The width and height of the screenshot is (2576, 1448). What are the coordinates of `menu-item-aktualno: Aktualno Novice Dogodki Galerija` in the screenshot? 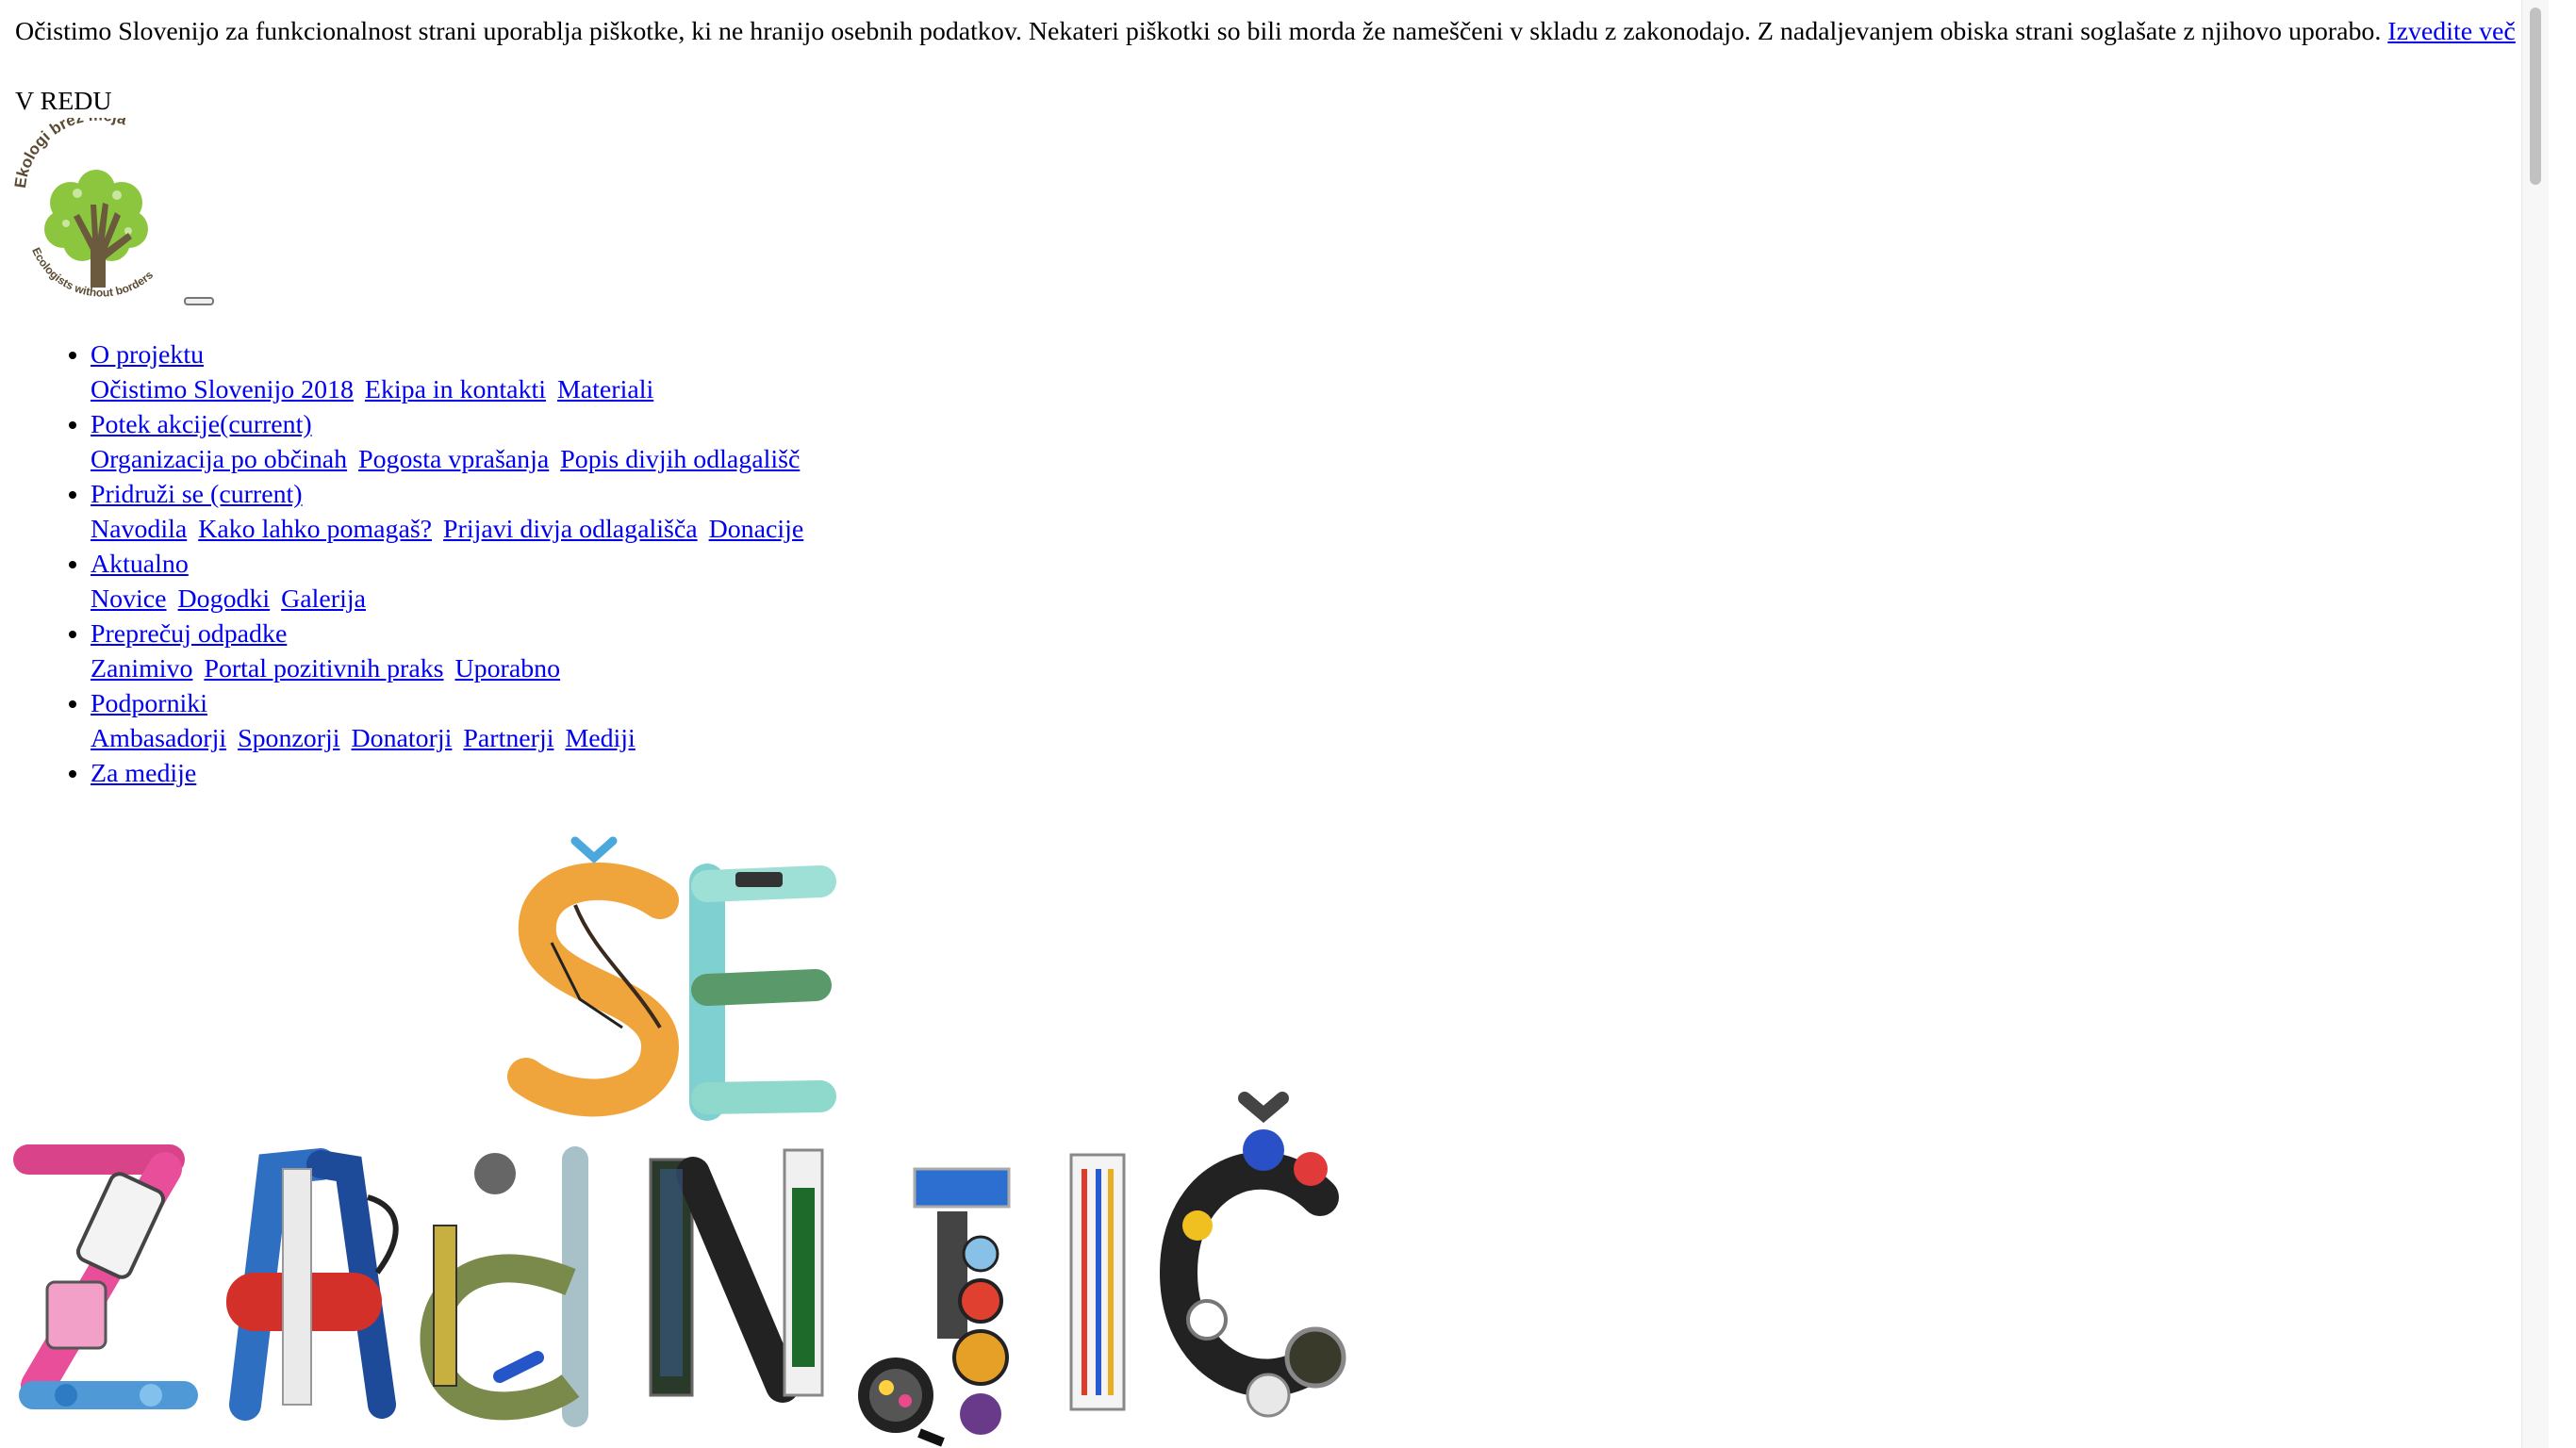 It's located at (449, 582).